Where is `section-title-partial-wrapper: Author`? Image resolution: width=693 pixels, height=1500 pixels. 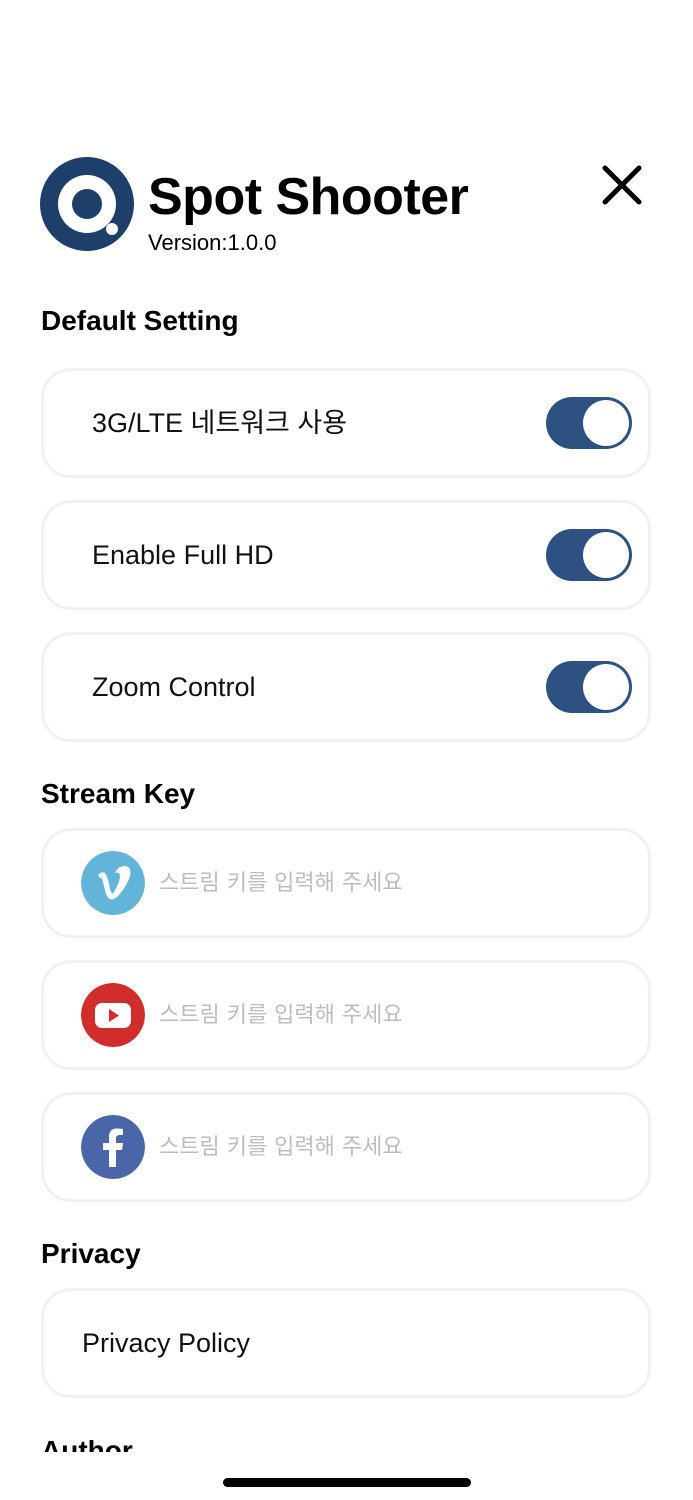
section-title-partial-wrapper: Author is located at coordinates (141, 1440).